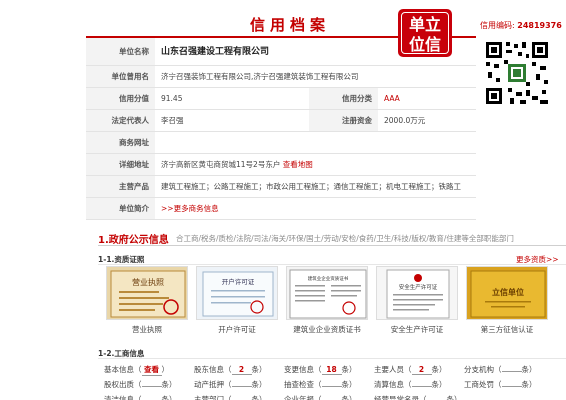 Image resolution: width=566 pixels, height=400 pixels. I want to click on gov-info-section-title: 1.政府公示信息, so click(133, 240).